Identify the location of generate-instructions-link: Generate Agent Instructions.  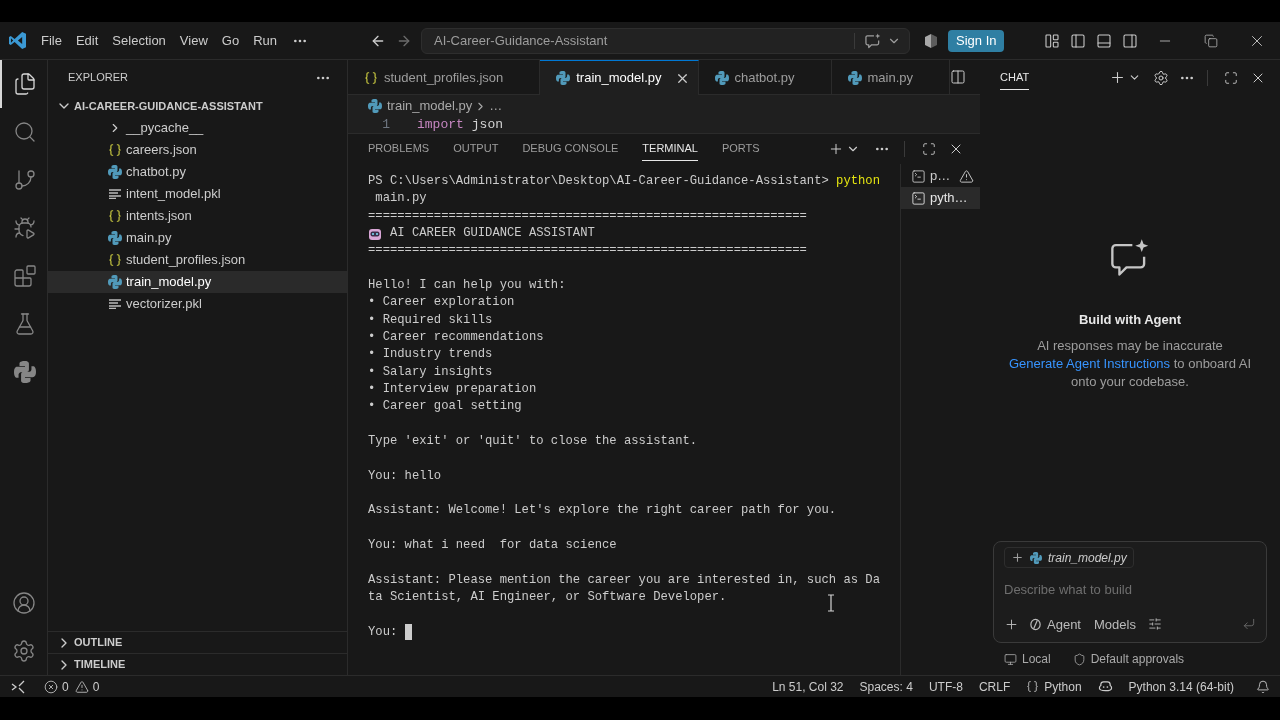
(1089, 363).